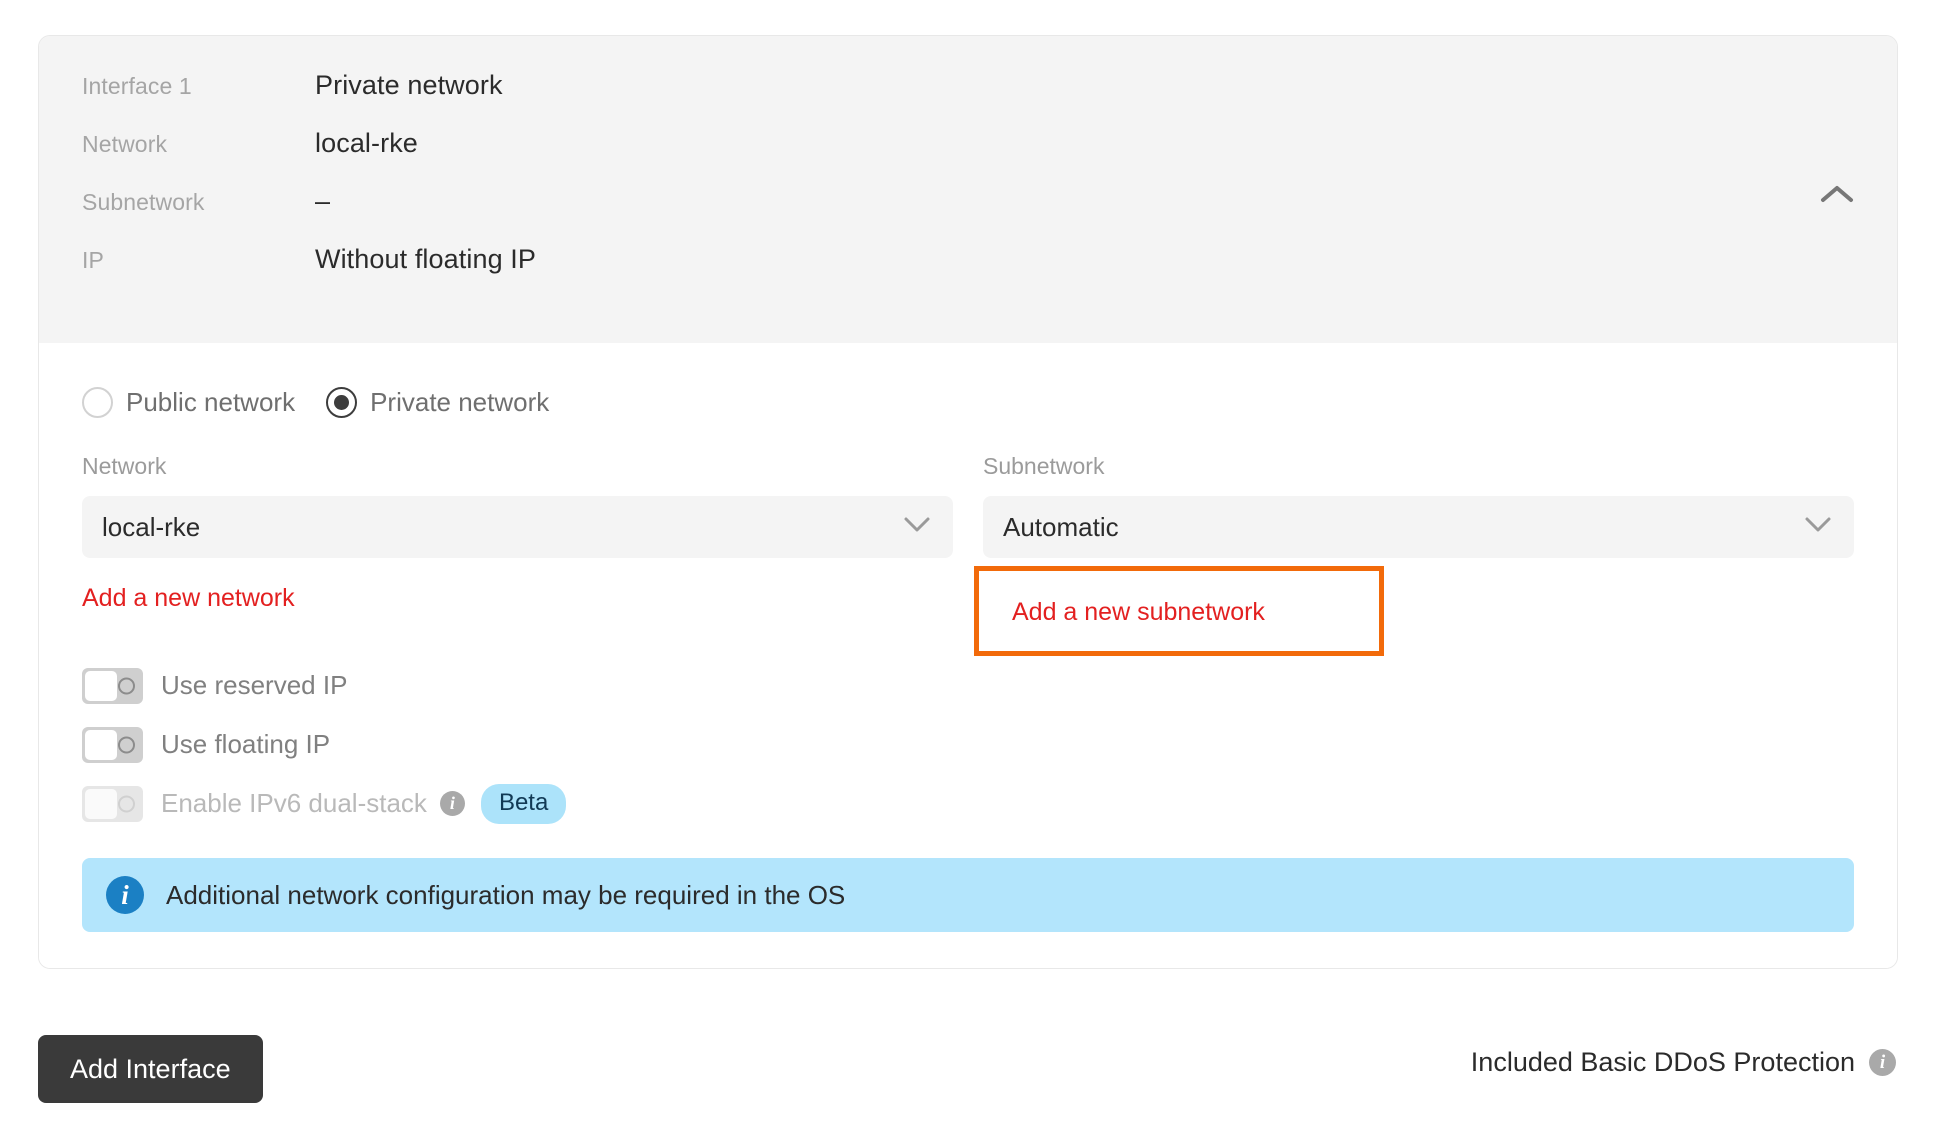  I want to click on use-reserved-ip-toggle, so click(112, 685).